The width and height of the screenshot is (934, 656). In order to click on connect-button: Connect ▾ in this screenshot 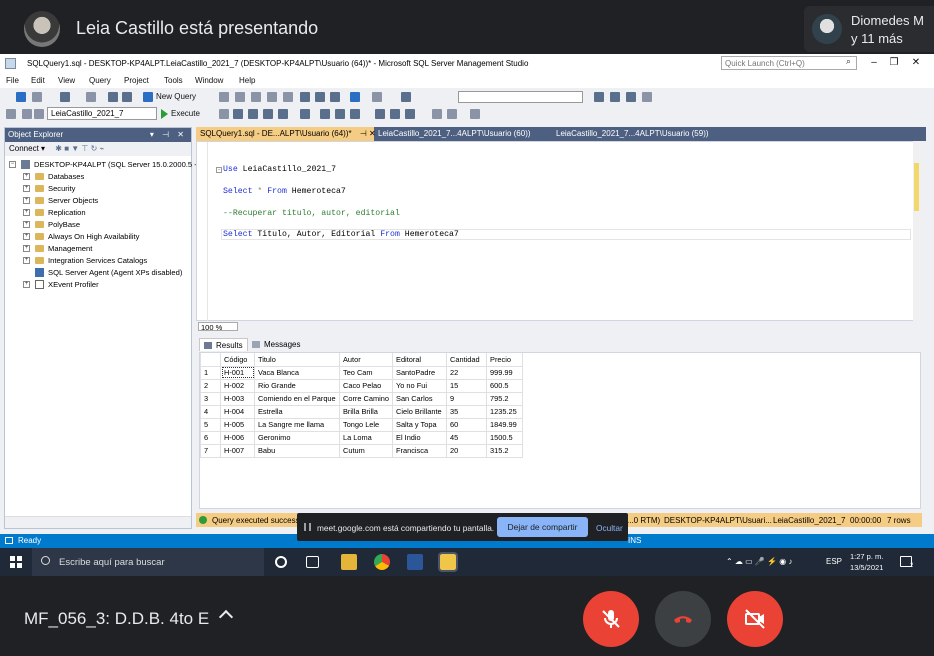, I will do `click(27, 148)`.